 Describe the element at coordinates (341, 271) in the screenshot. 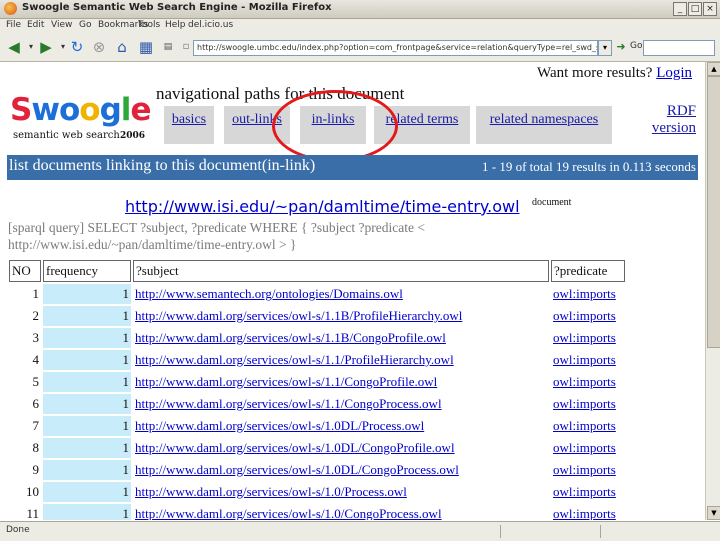

I see `column-header-subject: ?subject` at that location.